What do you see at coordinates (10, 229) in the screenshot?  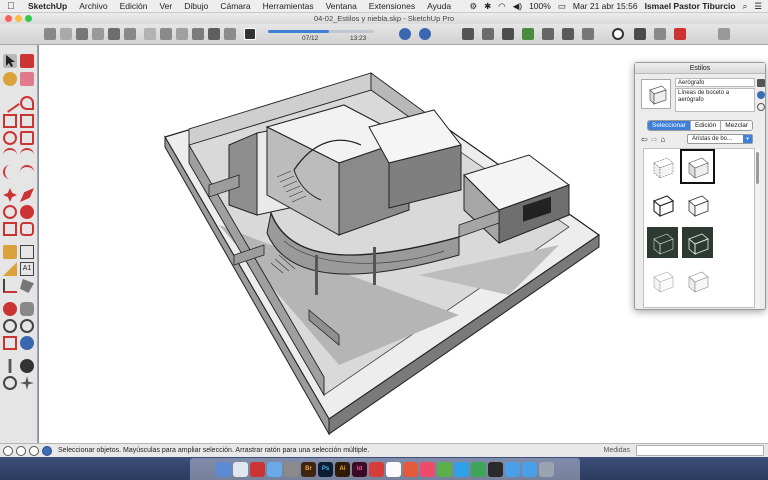 I see `scale-tool-icon` at bounding box center [10, 229].